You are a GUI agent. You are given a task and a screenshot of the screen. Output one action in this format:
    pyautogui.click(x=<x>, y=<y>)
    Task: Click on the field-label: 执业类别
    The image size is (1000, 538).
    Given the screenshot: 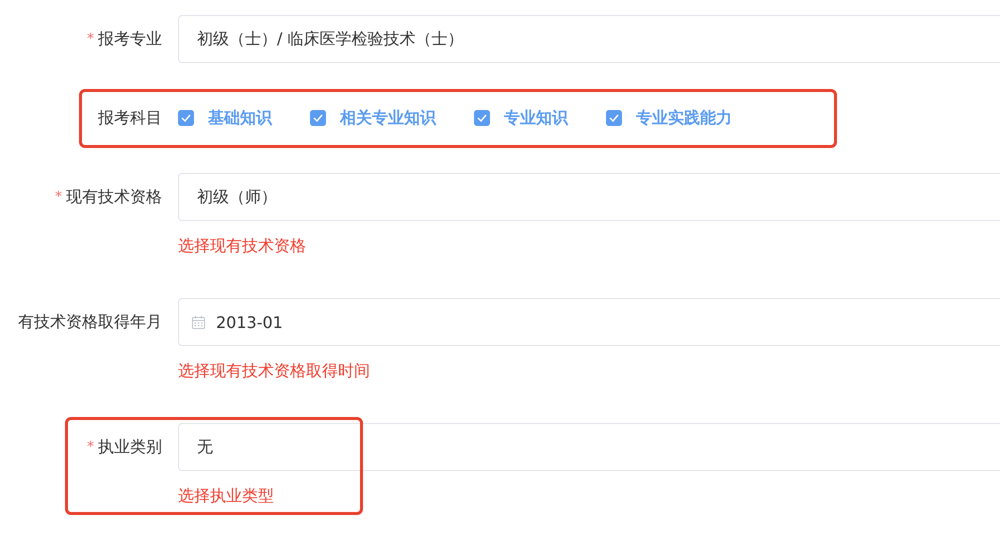 What is the action you would take?
    pyautogui.click(x=130, y=447)
    